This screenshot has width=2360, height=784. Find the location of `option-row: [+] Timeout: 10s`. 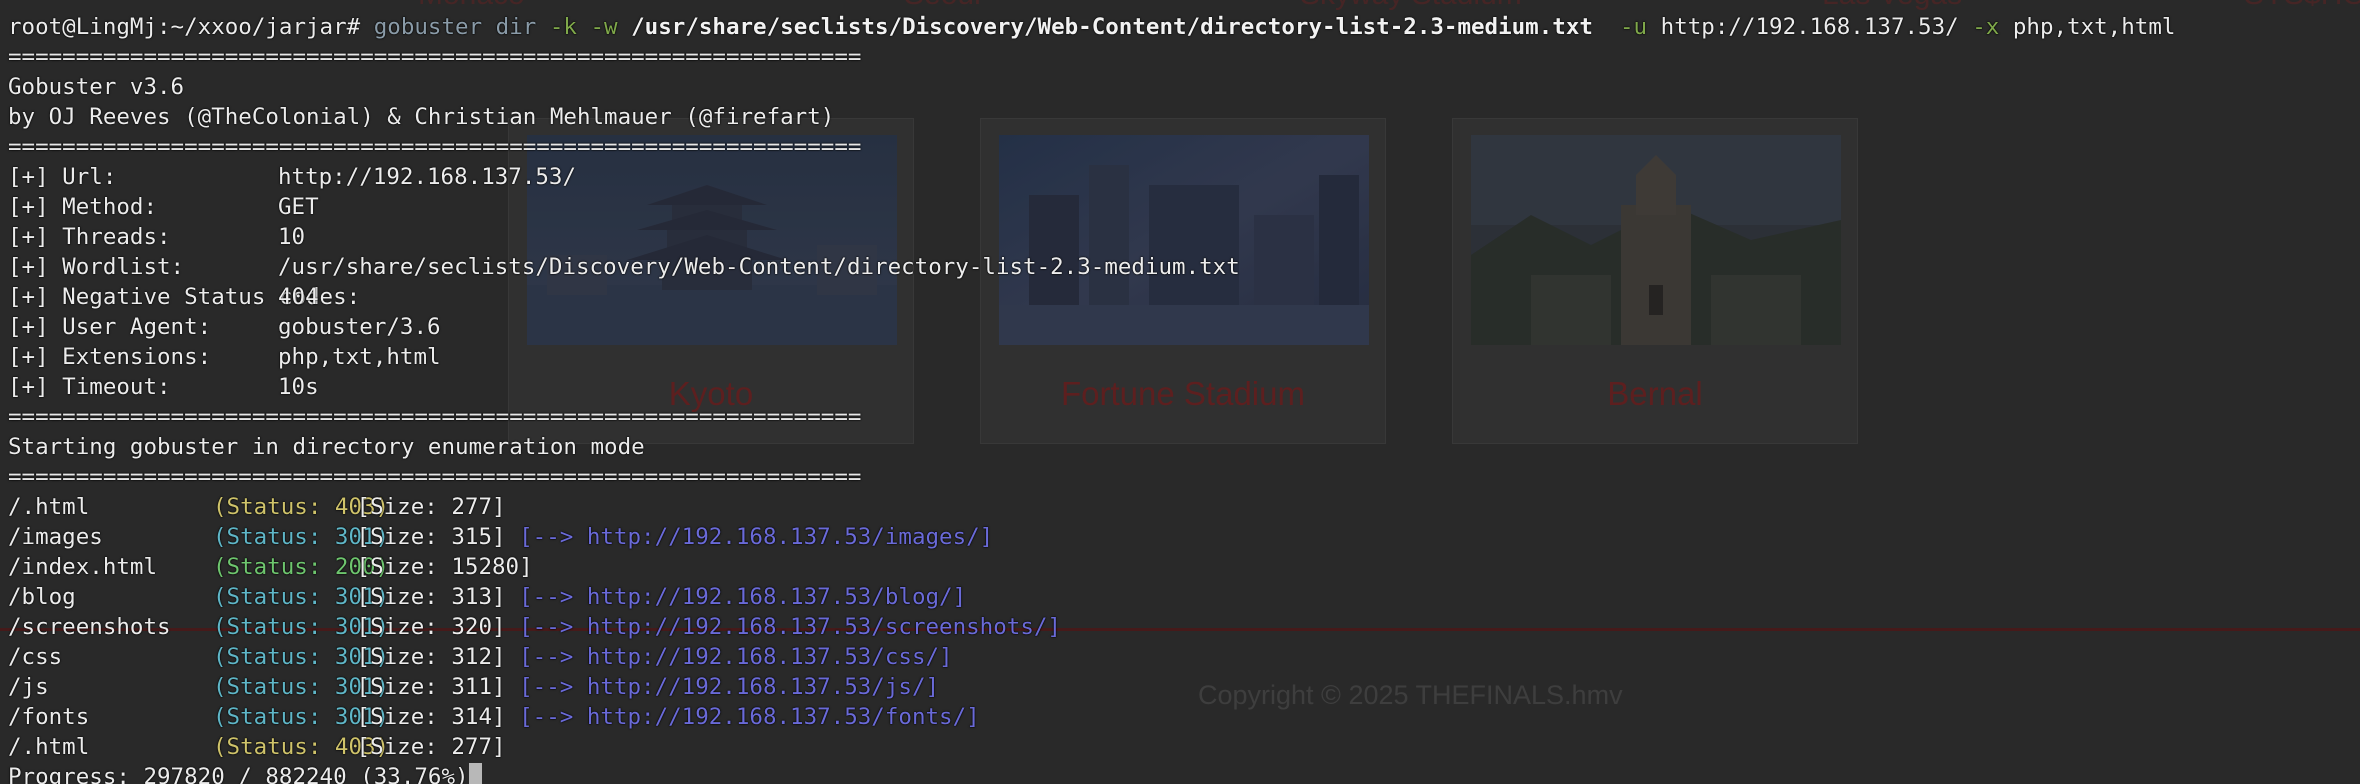

option-row: [+] Timeout: 10s is located at coordinates (1184, 387).